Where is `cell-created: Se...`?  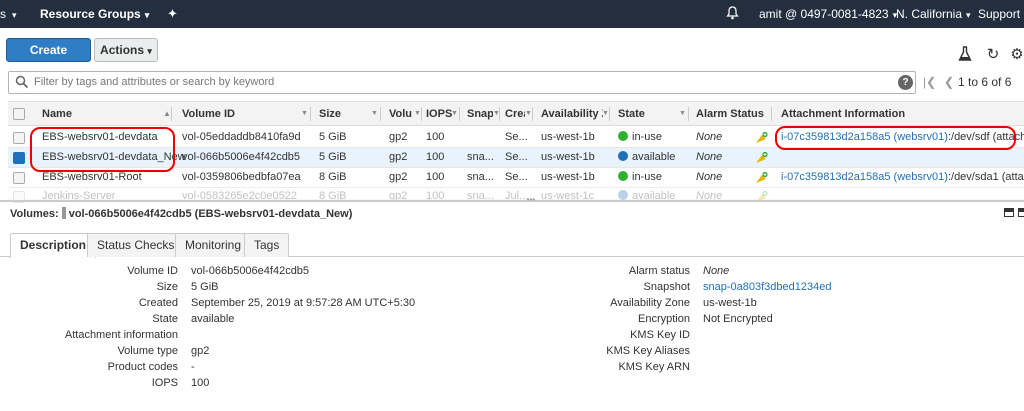 cell-created: Se... is located at coordinates (516, 137).